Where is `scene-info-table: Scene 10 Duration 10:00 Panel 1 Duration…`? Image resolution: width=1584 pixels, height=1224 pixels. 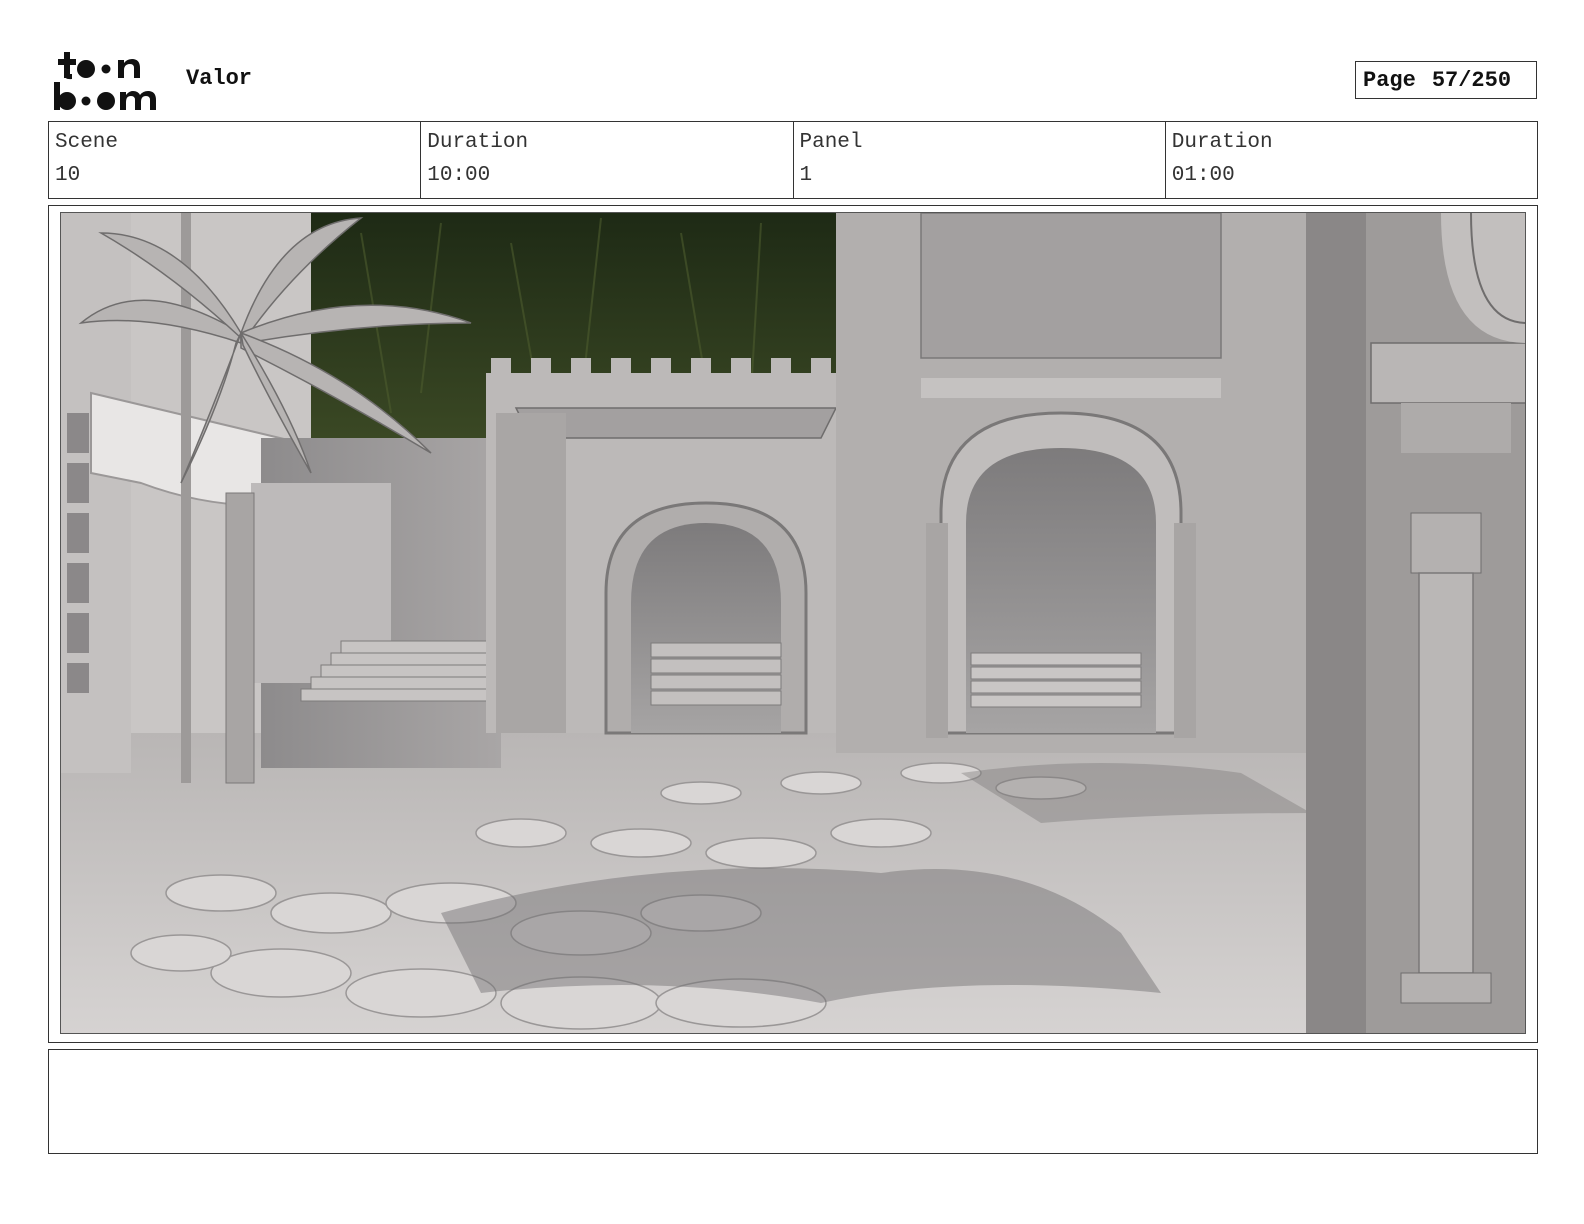
scene-info-table: Scene 10 Duration 10:00 Panel 1 Duration… is located at coordinates (793, 160).